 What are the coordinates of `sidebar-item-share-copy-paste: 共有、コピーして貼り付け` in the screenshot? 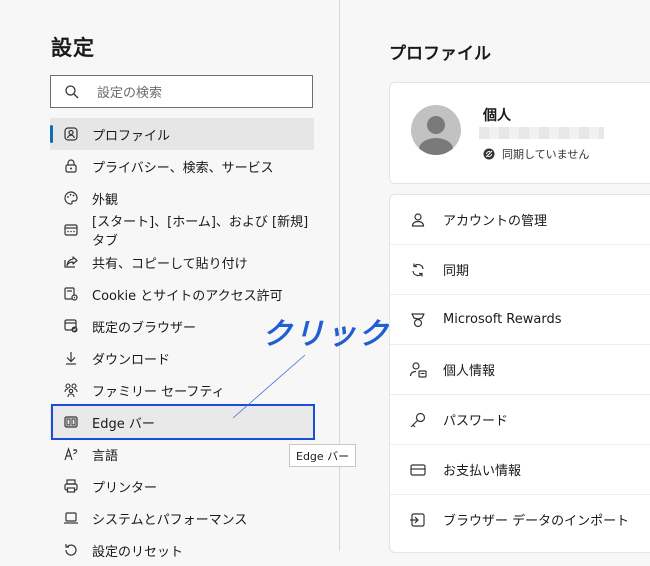 It's located at (182, 262).